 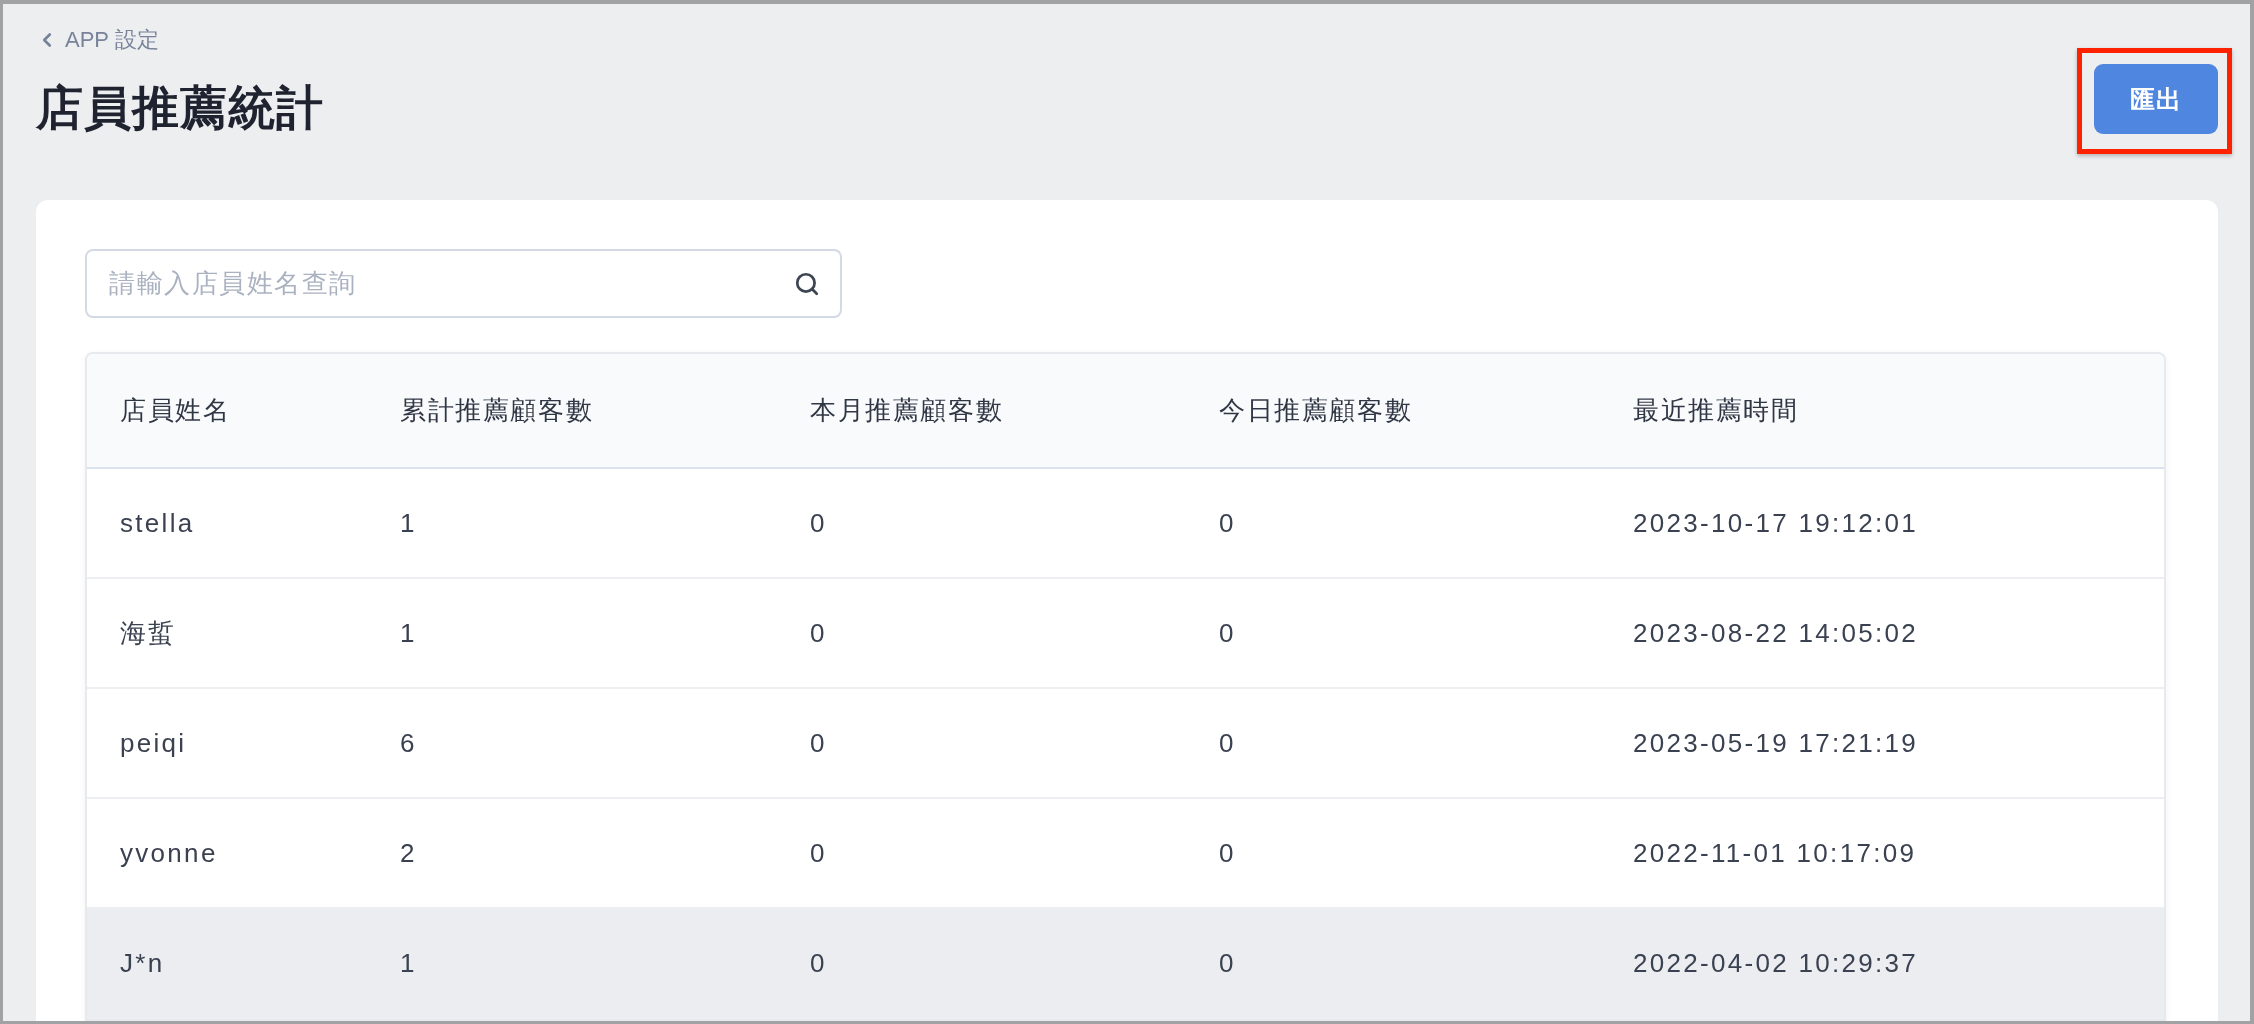 I want to click on page-title: 店員推薦統計, so click(x=180, y=108).